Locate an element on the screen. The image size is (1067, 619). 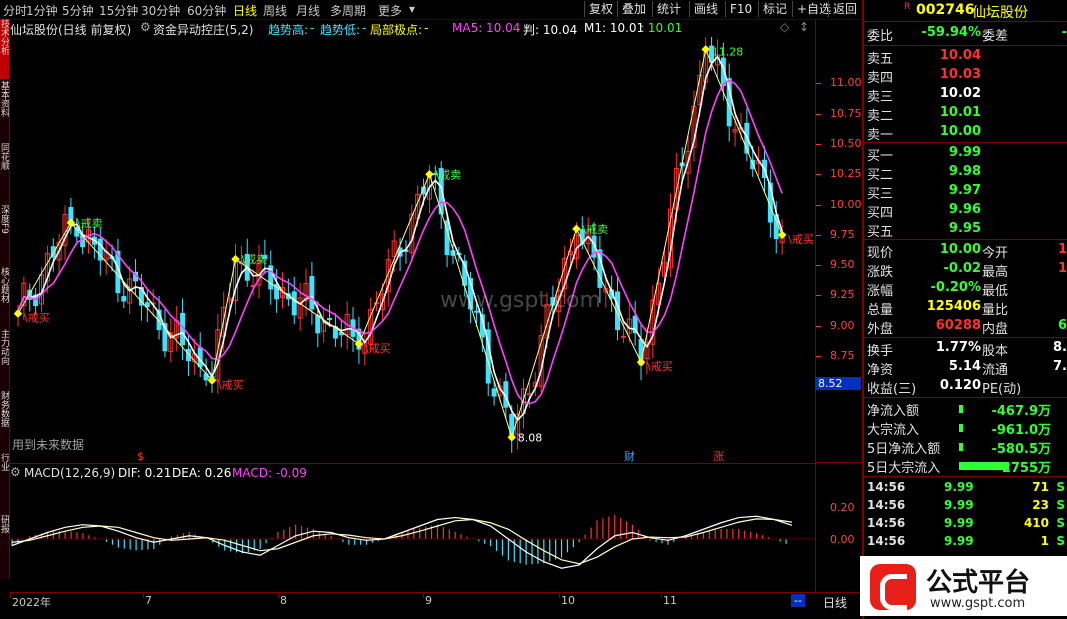
side-tab-6: 财务数据 is located at coordinates (4, 421).